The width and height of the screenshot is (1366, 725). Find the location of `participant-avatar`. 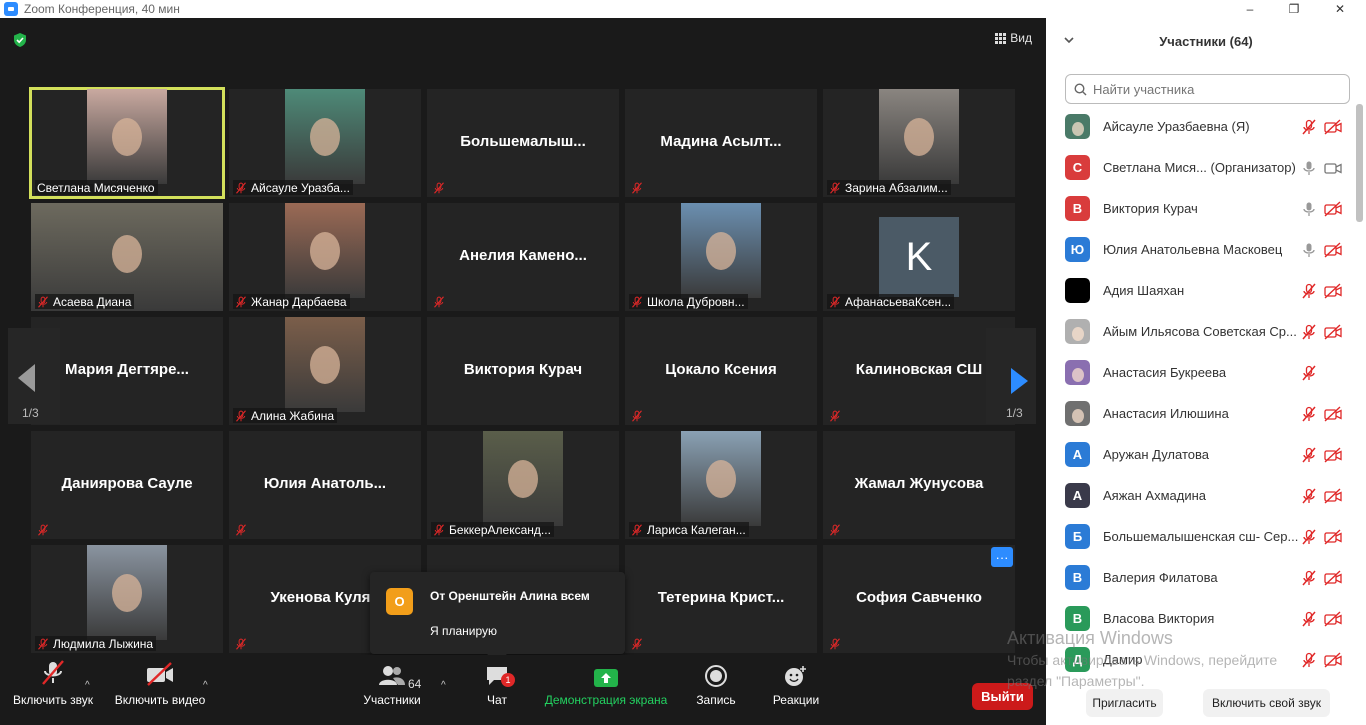

participant-avatar is located at coordinates (1077, 413).